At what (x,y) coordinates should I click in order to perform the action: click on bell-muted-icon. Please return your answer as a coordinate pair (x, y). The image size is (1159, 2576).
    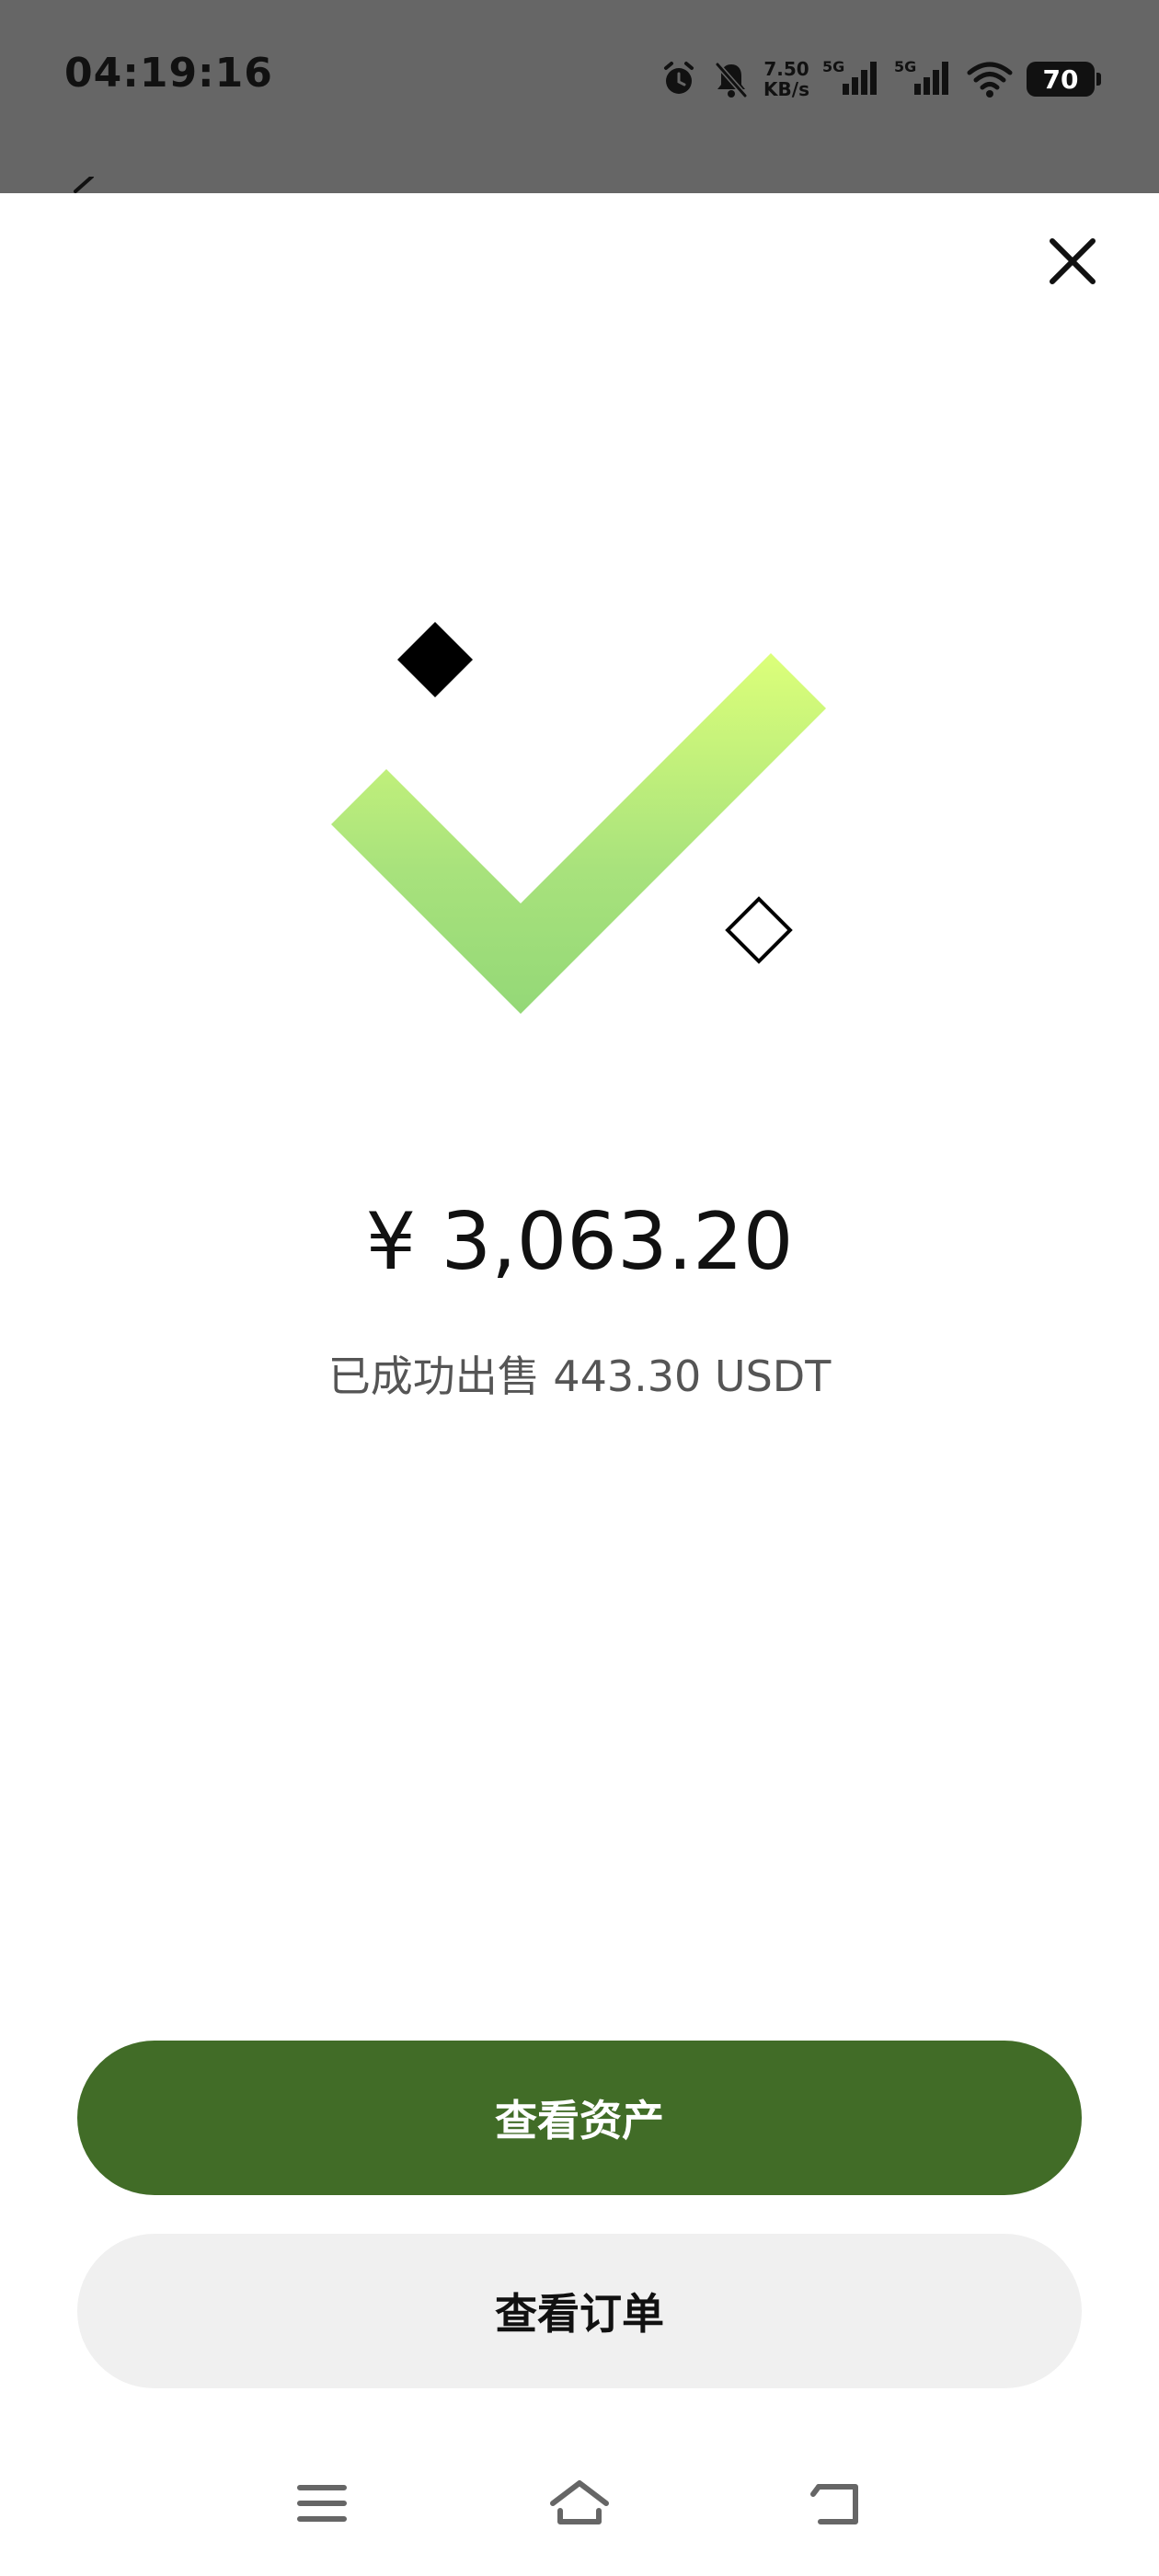
    Looking at the image, I should click on (731, 79).